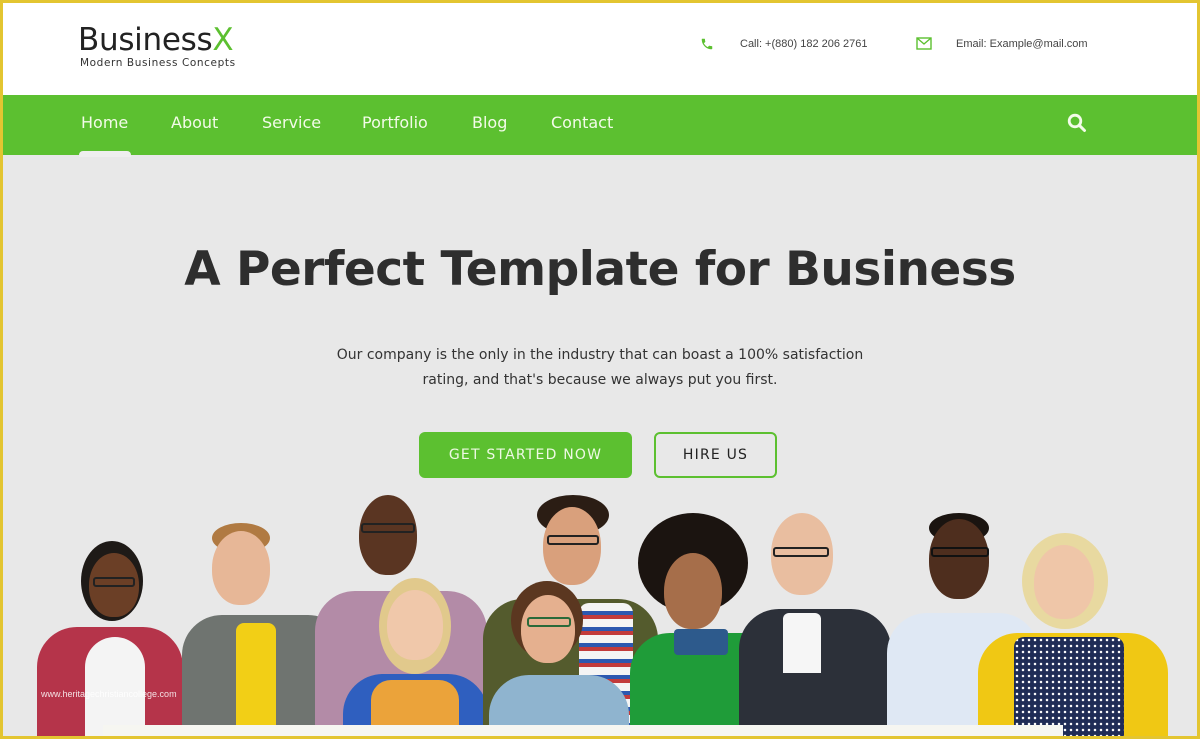 Image resolution: width=1200 pixels, height=739 pixels. I want to click on nav-item-home: Home, so click(104, 122).